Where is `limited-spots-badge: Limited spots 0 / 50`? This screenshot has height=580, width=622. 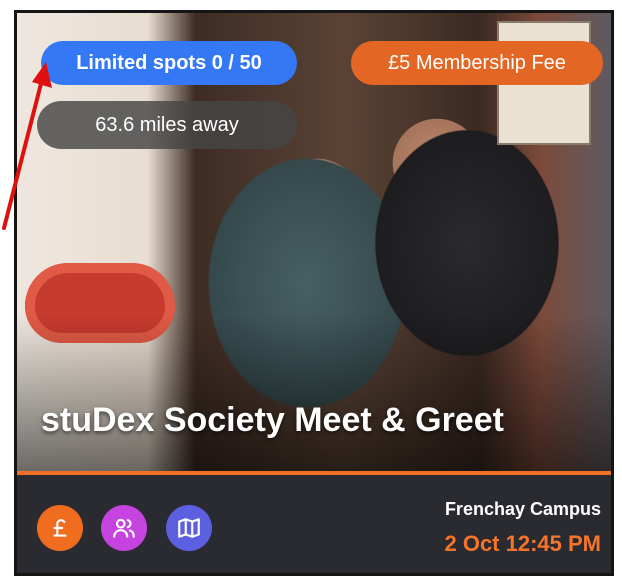
limited-spots-badge: Limited spots 0 / 50 is located at coordinates (169, 63).